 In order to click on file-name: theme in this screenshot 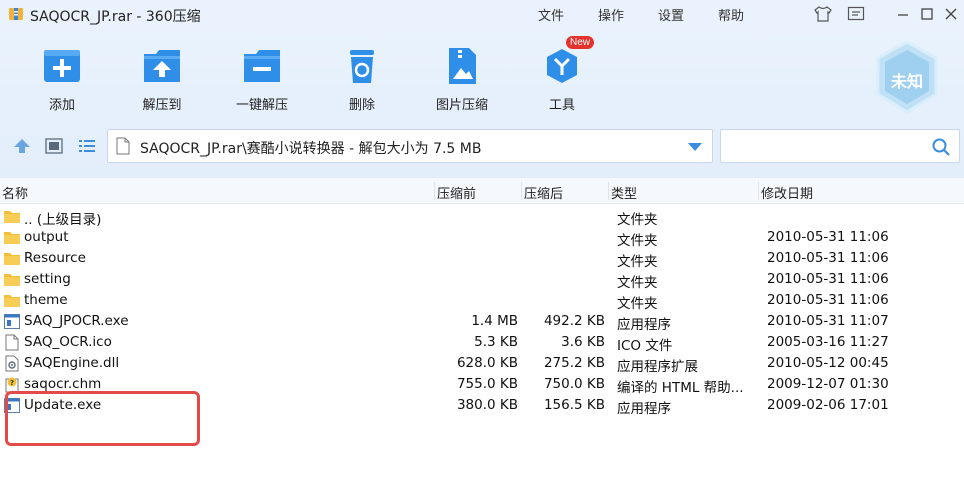, I will do `click(46, 300)`.